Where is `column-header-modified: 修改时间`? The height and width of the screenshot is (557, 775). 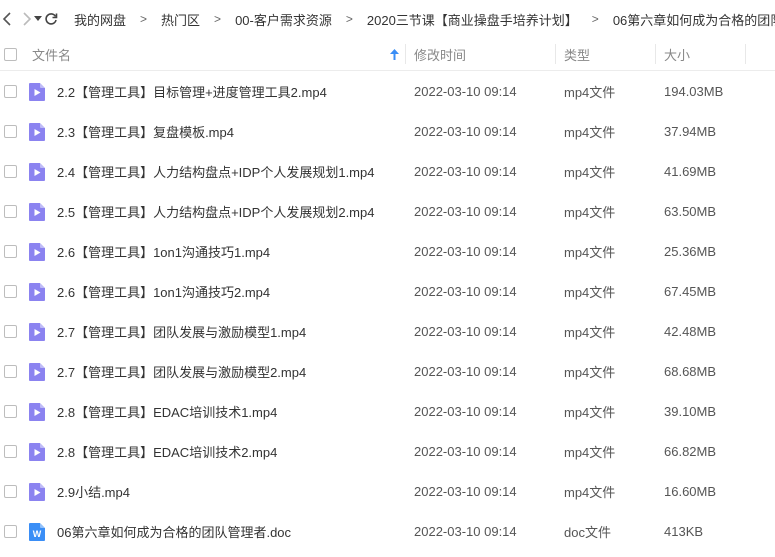 column-header-modified: 修改时间 is located at coordinates (440, 54).